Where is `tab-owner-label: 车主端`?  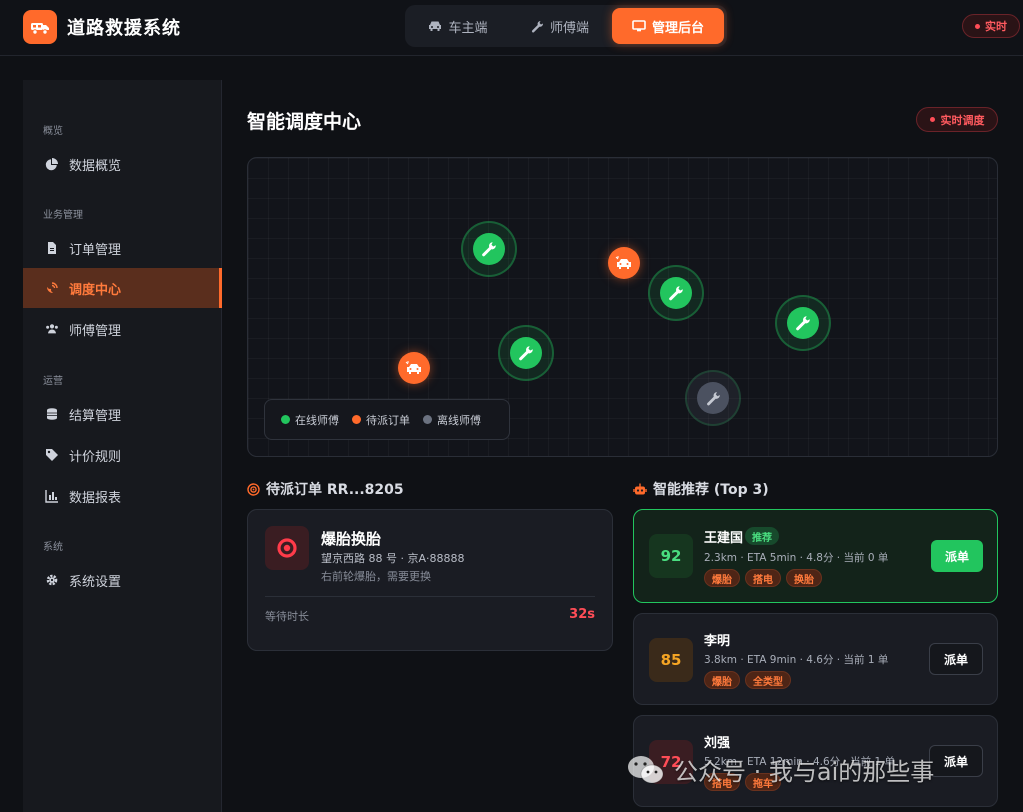
tab-owner-label: 车主端 is located at coordinates (468, 28).